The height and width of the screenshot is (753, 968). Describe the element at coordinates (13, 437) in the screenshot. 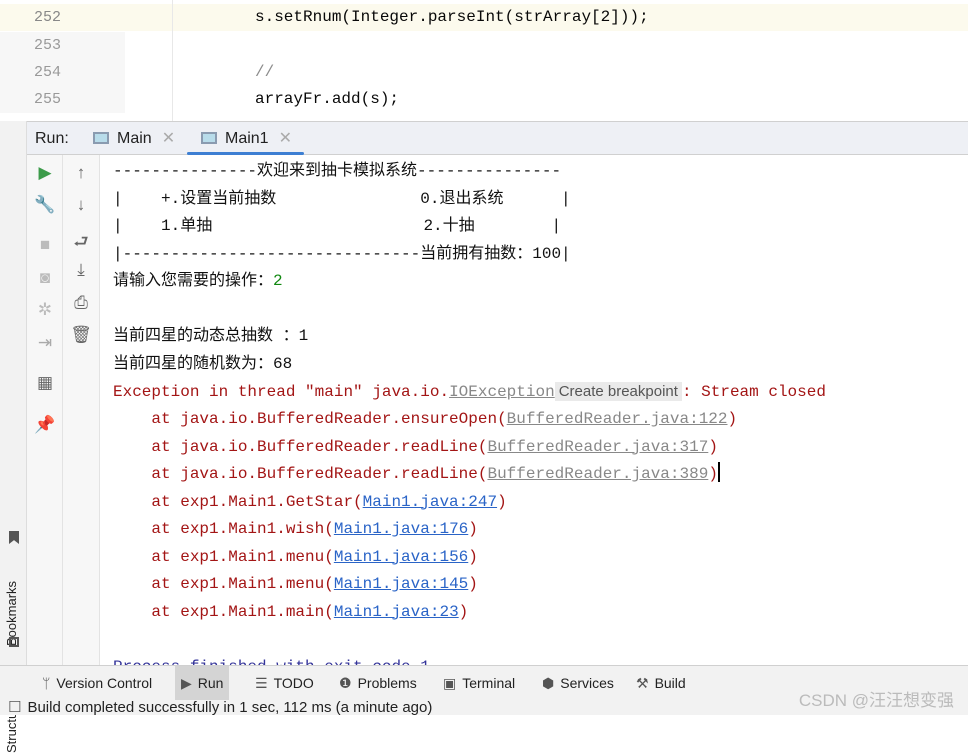

I see `left-tool-strip: Bookmarks Structure` at that location.